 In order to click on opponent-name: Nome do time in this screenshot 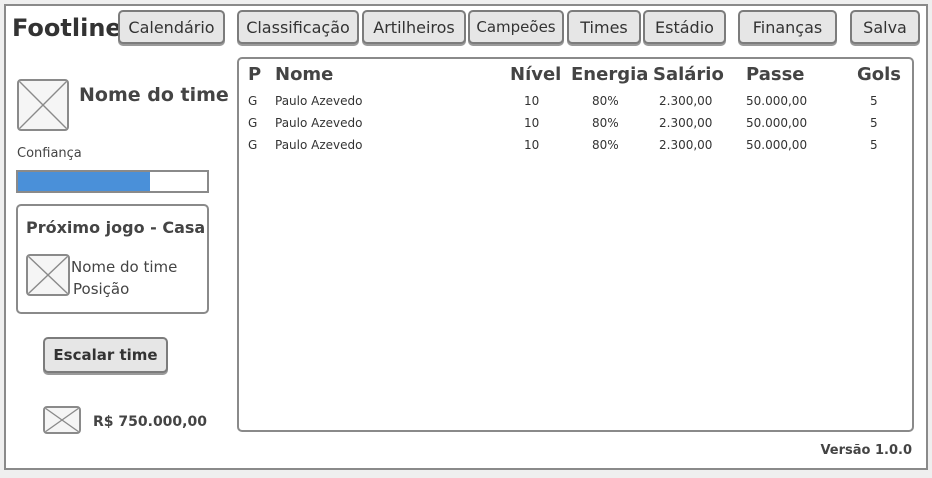, I will do `click(124, 267)`.